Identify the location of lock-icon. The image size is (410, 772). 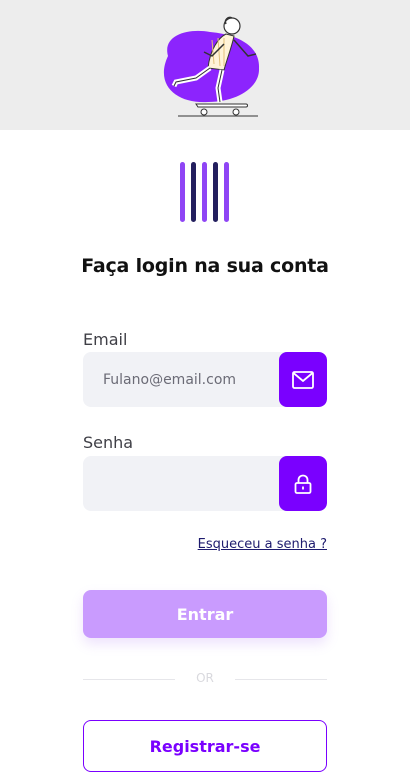
(303, 484).